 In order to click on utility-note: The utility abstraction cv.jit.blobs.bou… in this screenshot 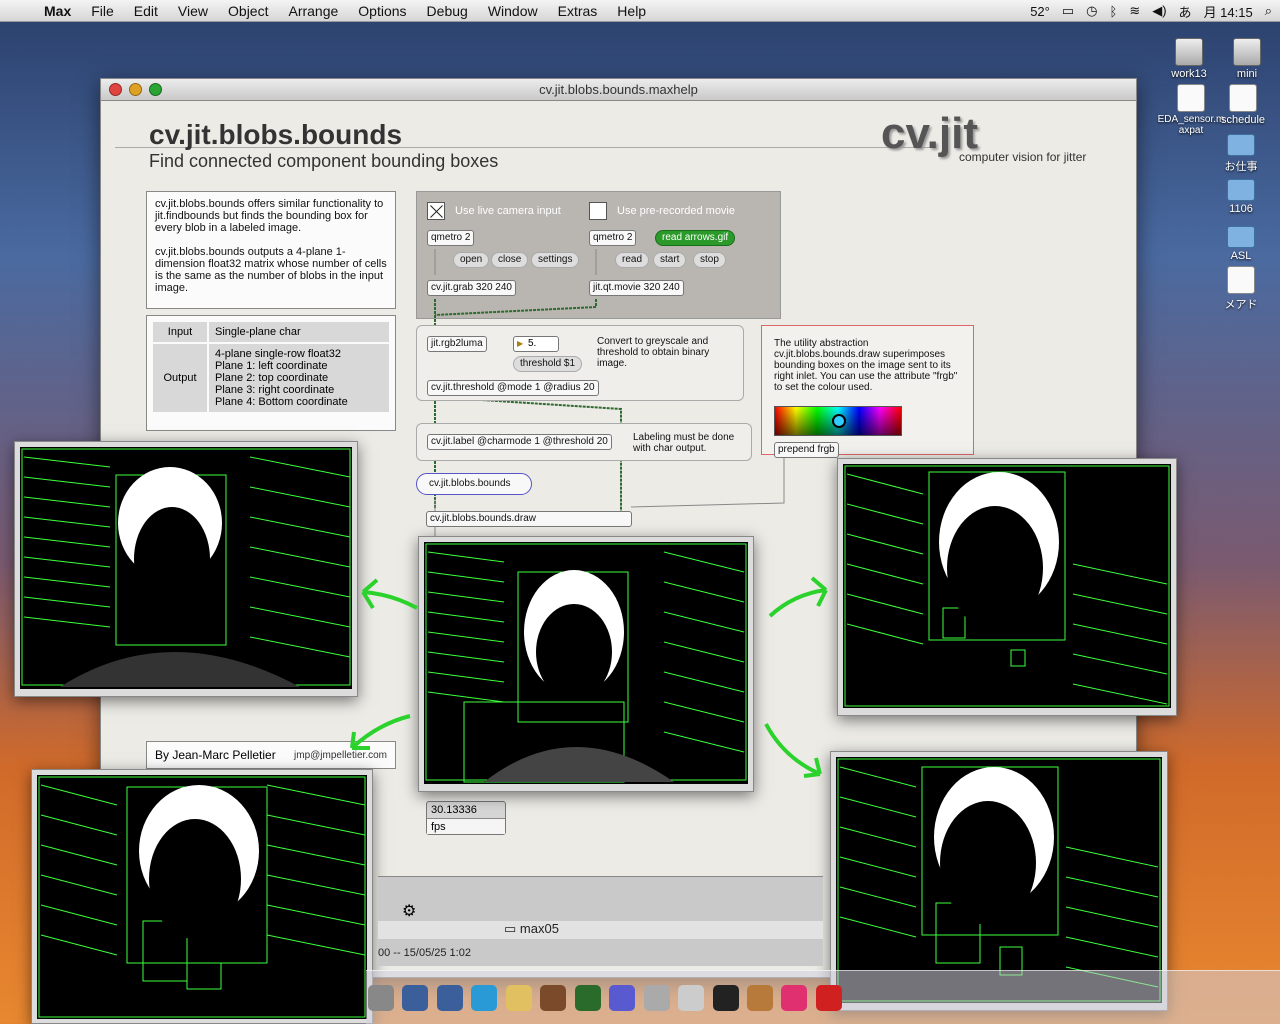, I will do `click(866, 365)`.